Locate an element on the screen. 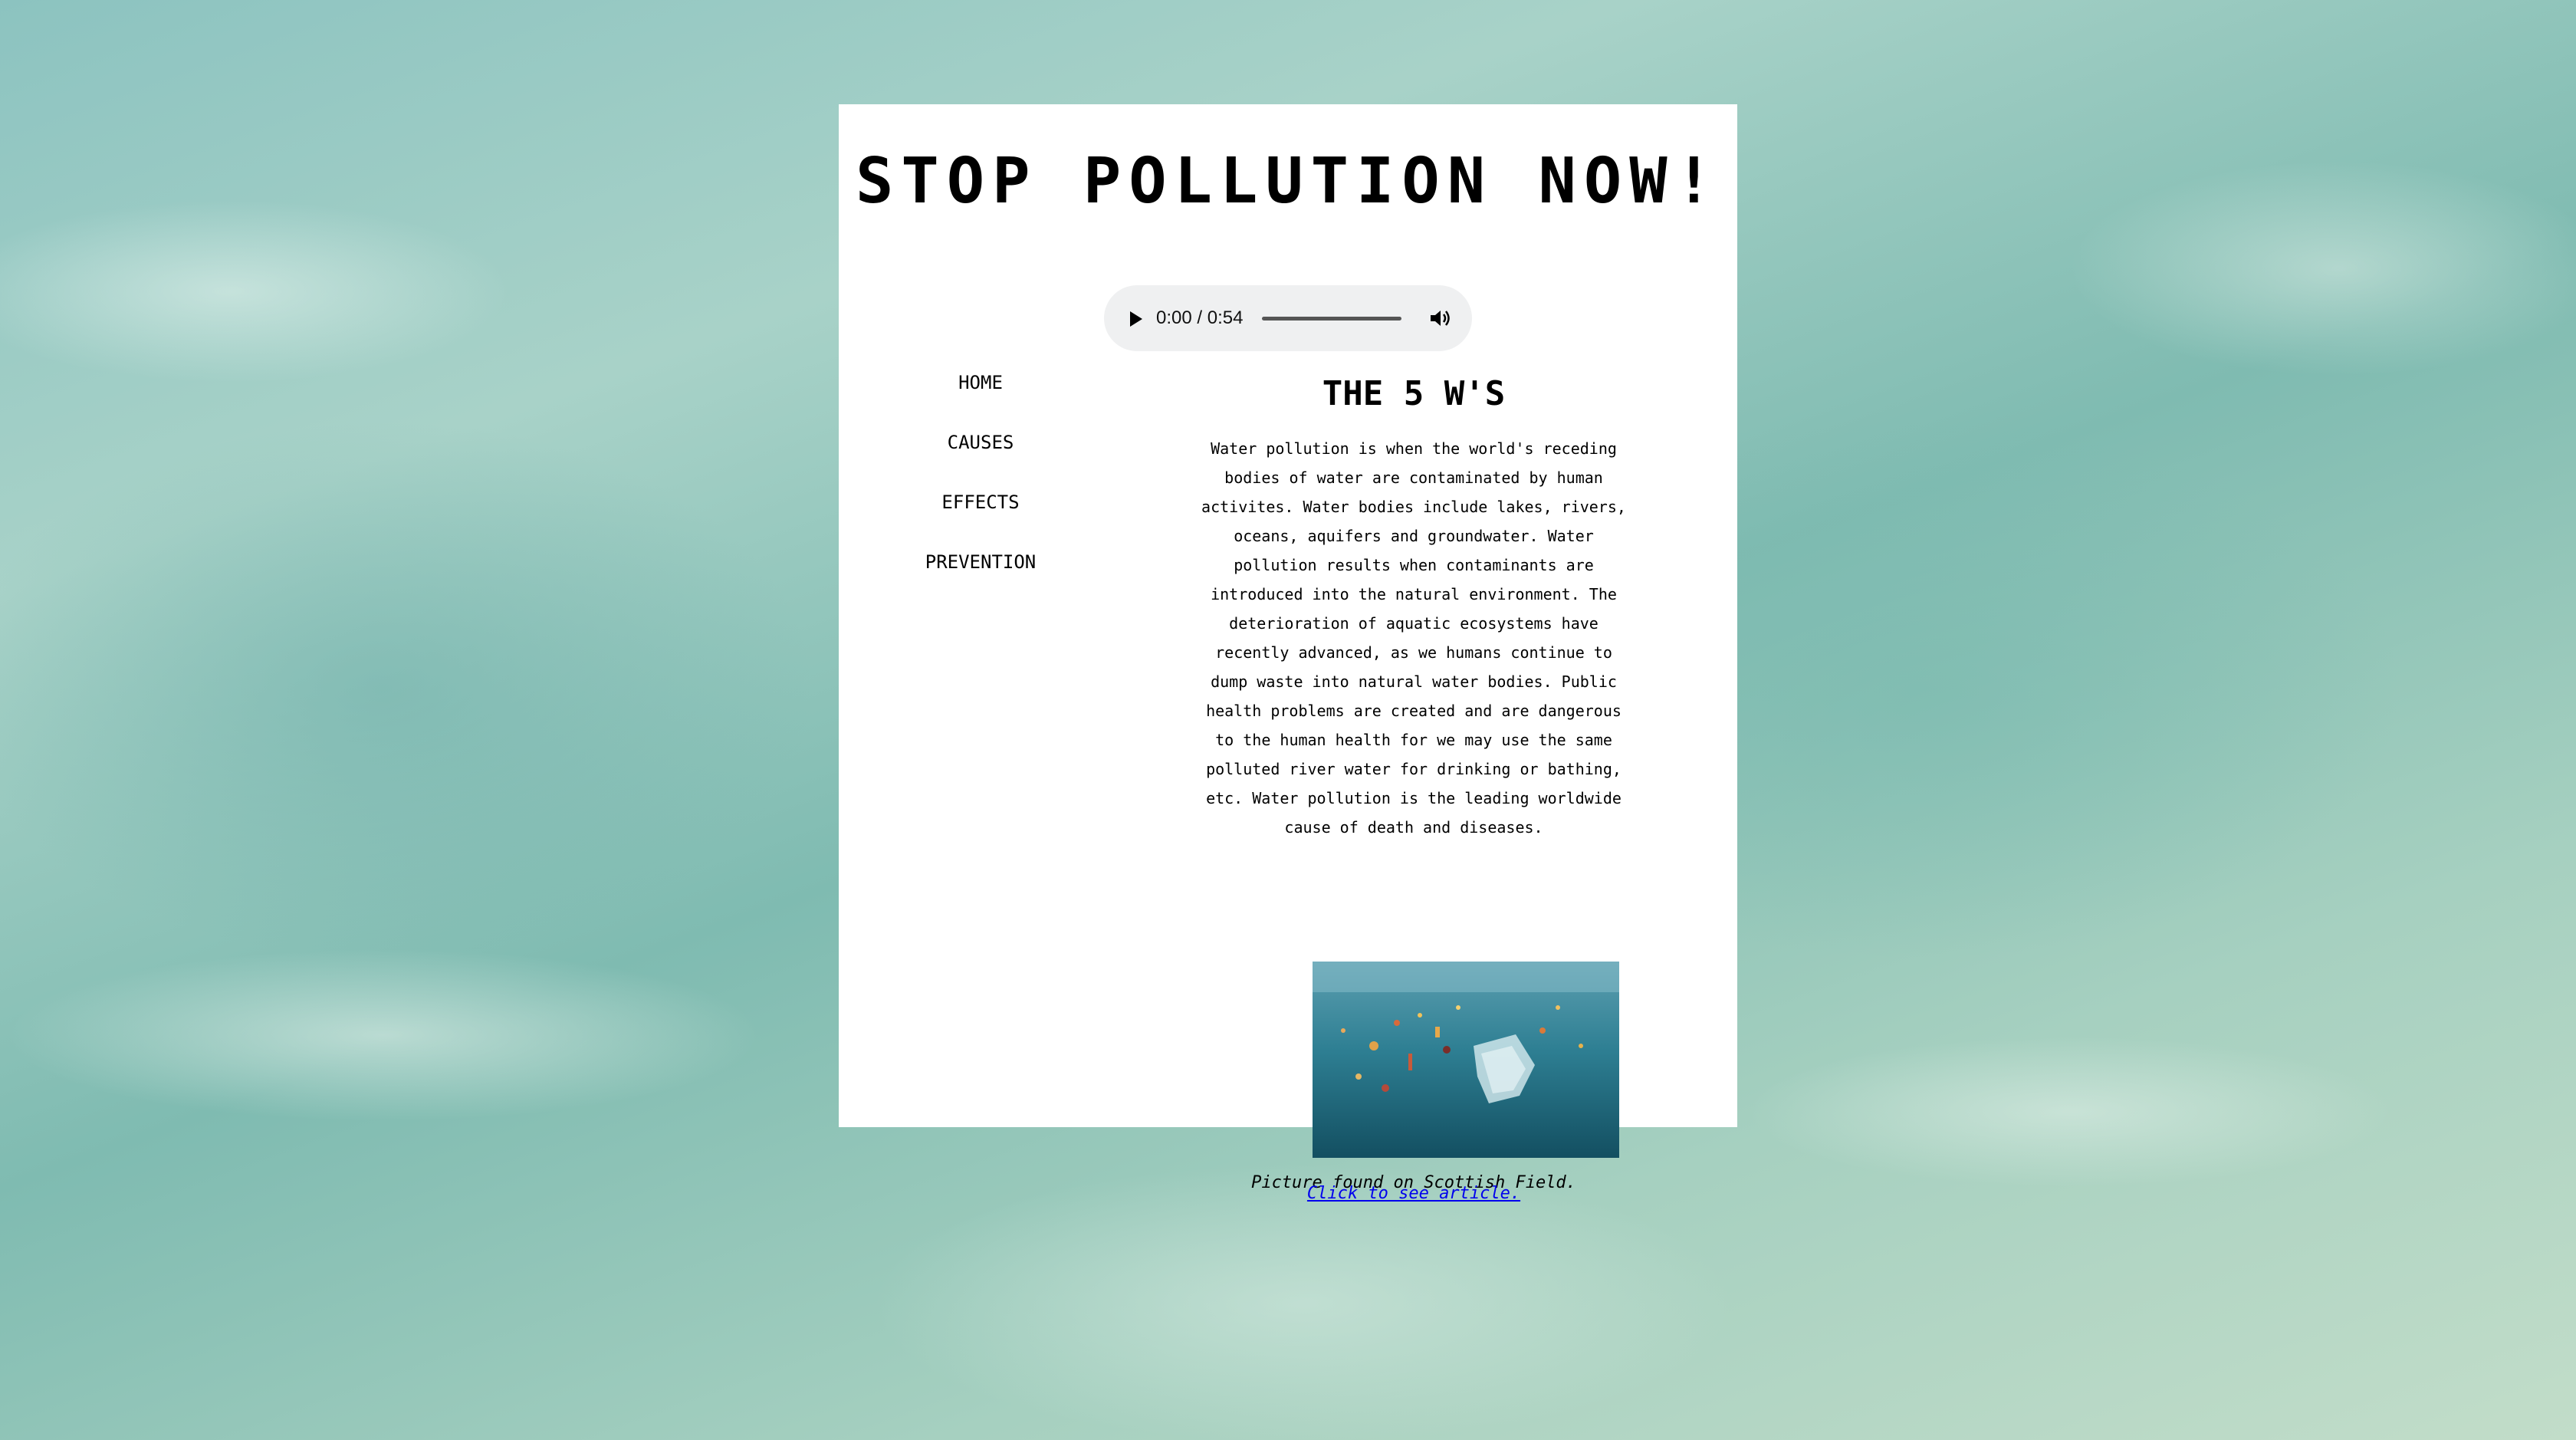 The image size is (2576, 1440). audio-seek-bar is located at coordinates (1332, 319).